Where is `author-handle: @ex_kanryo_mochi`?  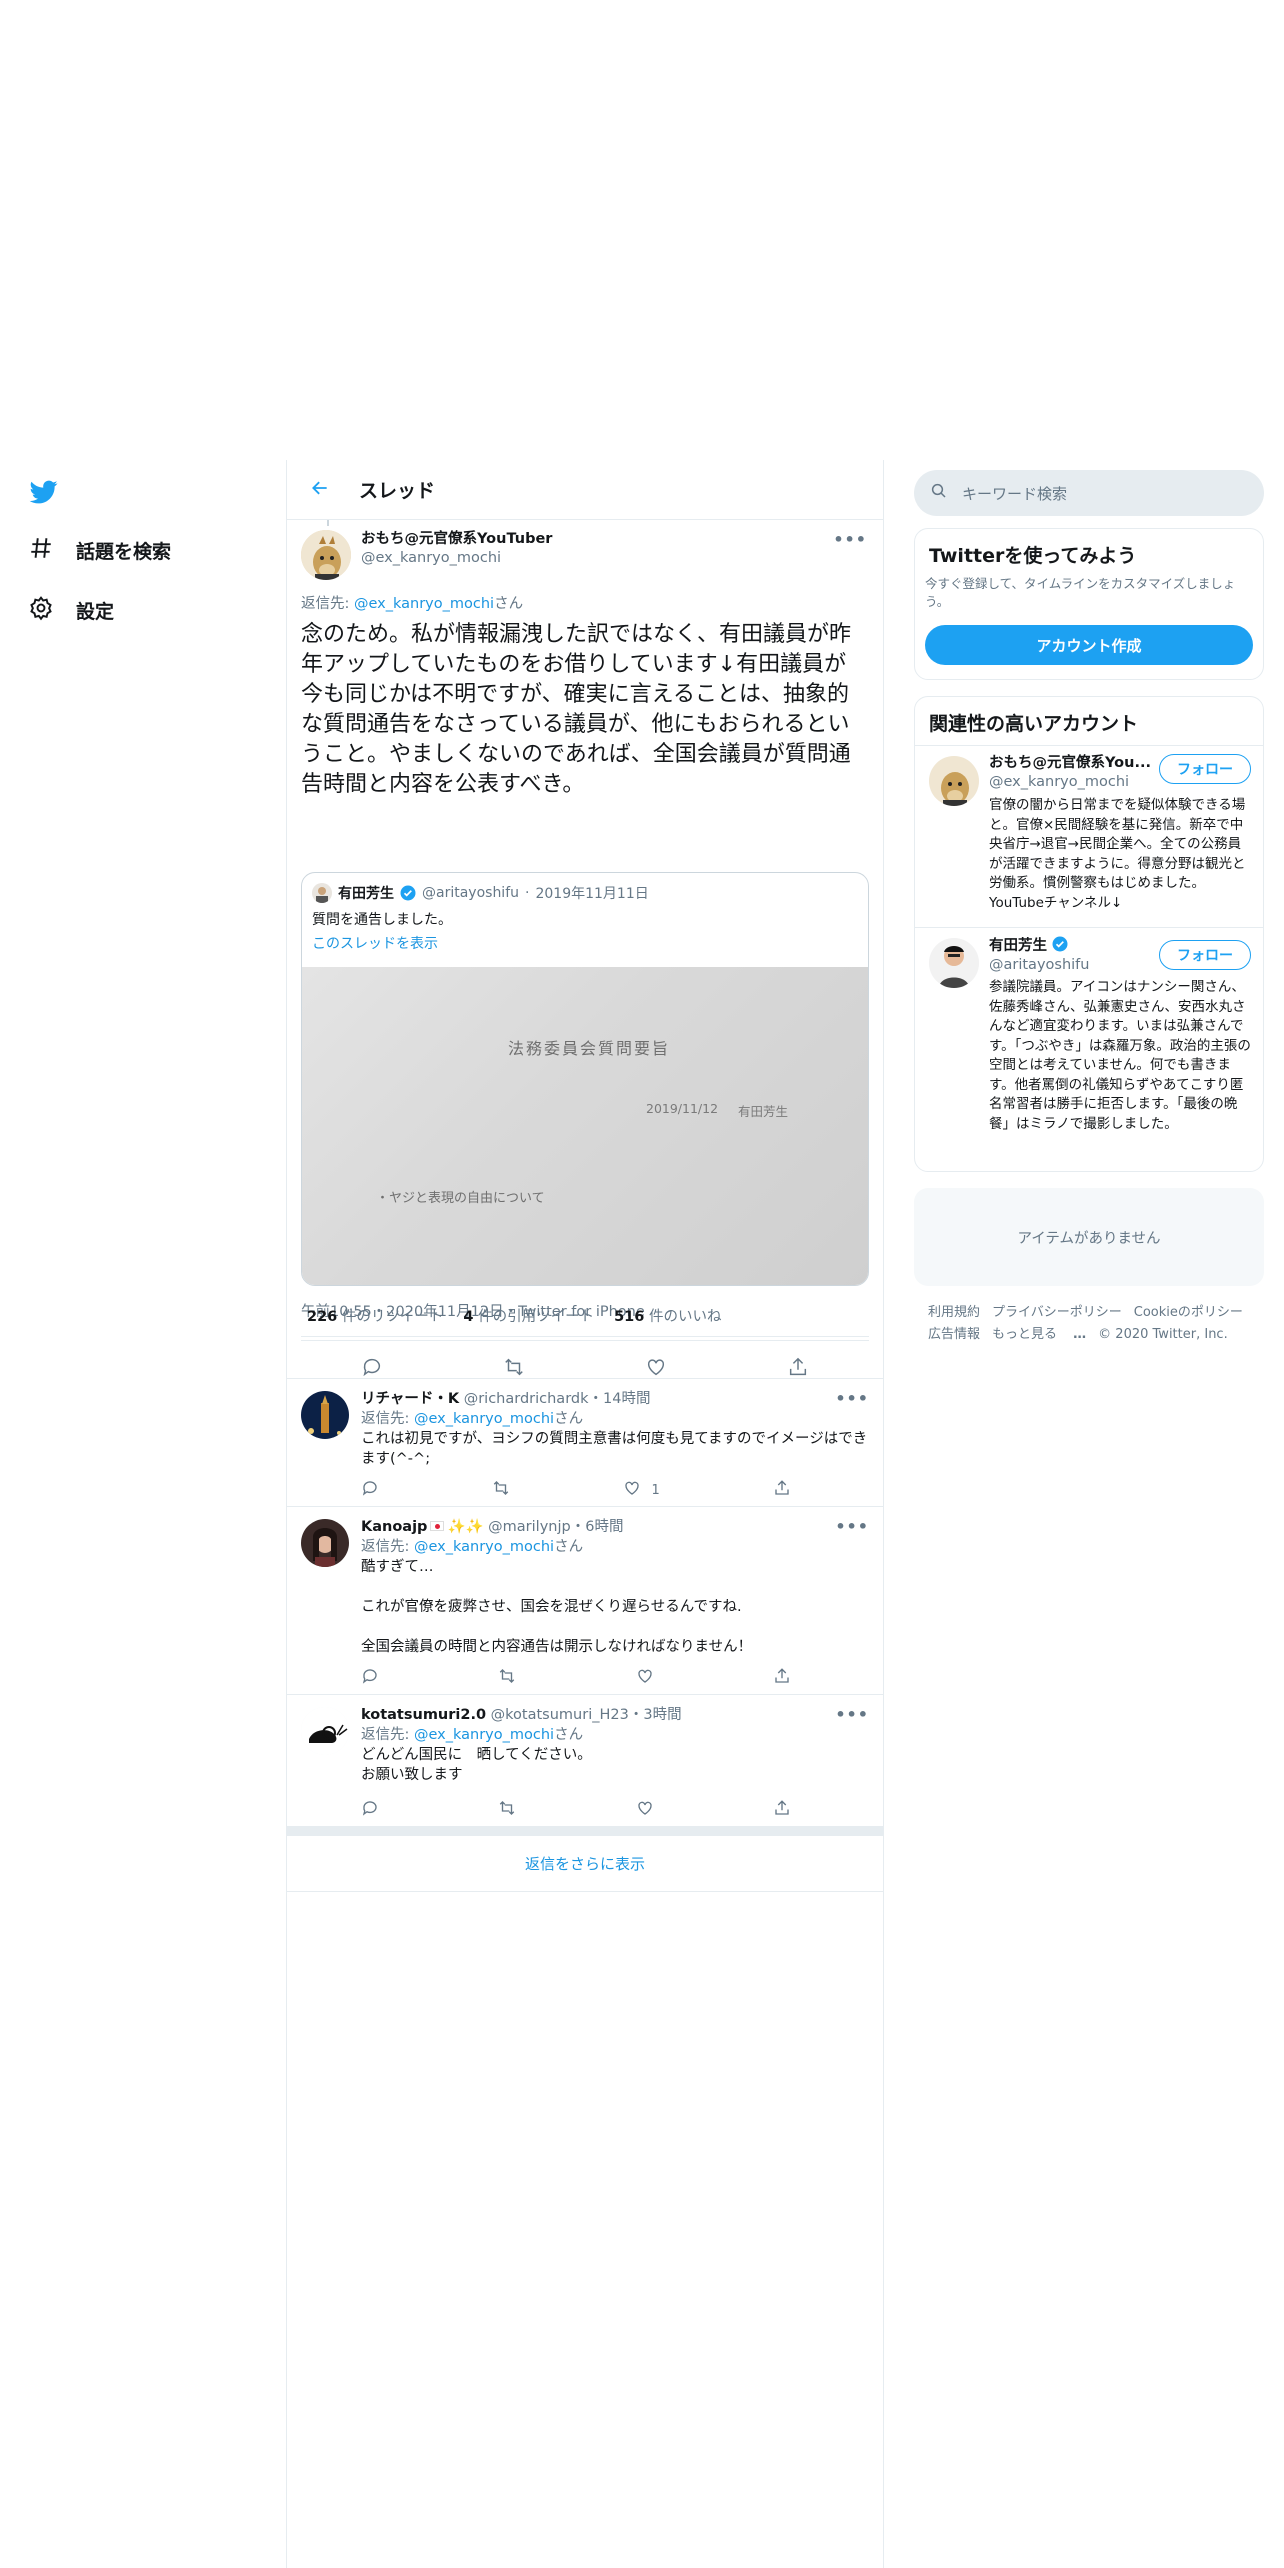 author-handle: @ex_kanryo_mochi is located at coordinates (456, 558).